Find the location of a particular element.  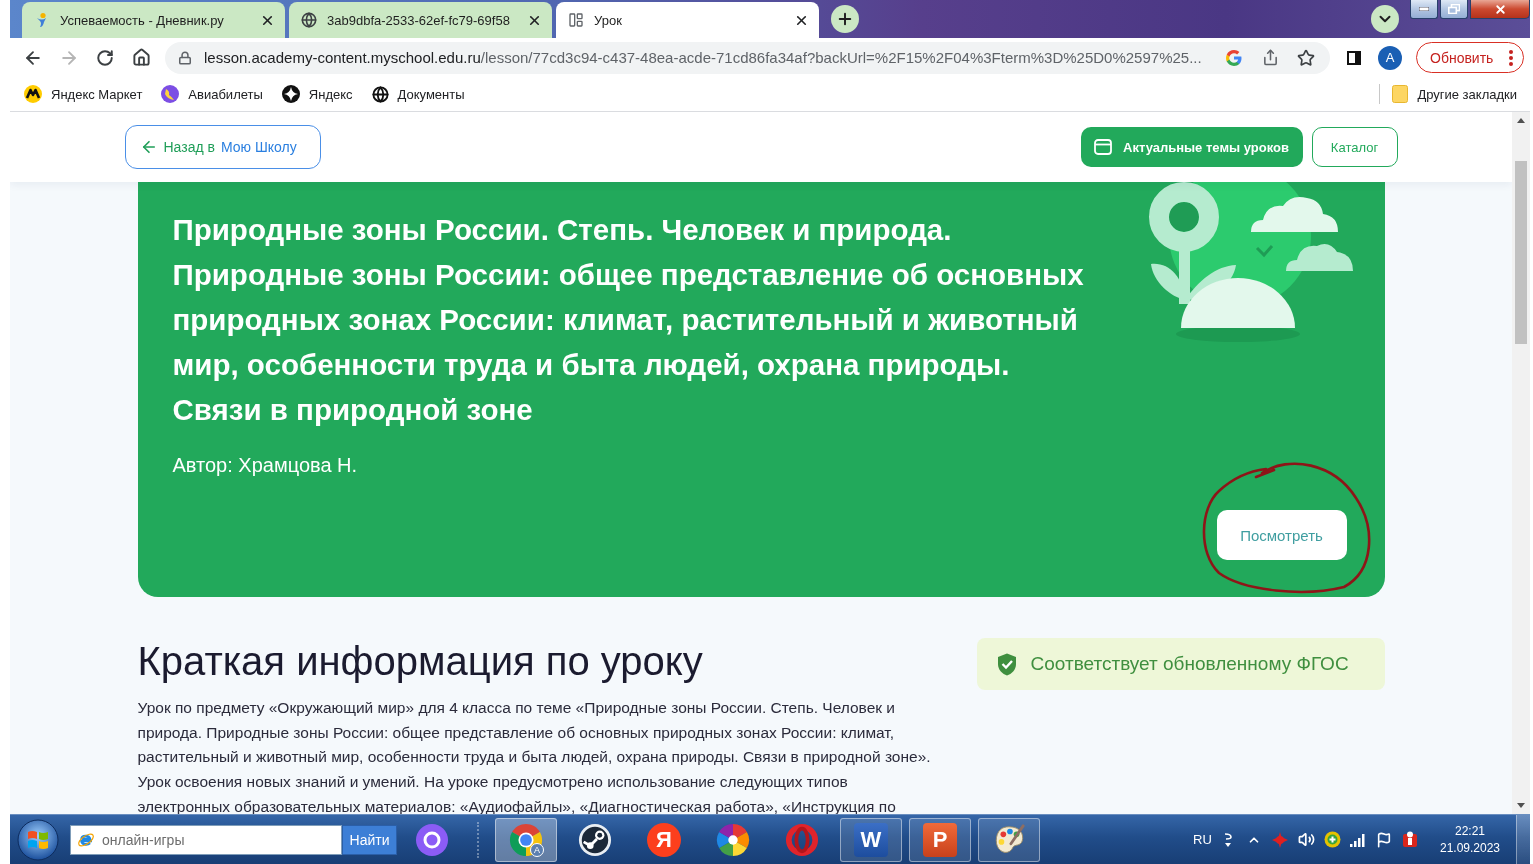

lesson-author: Автор: Храмцова Н. is located at coordinates (265, 465).